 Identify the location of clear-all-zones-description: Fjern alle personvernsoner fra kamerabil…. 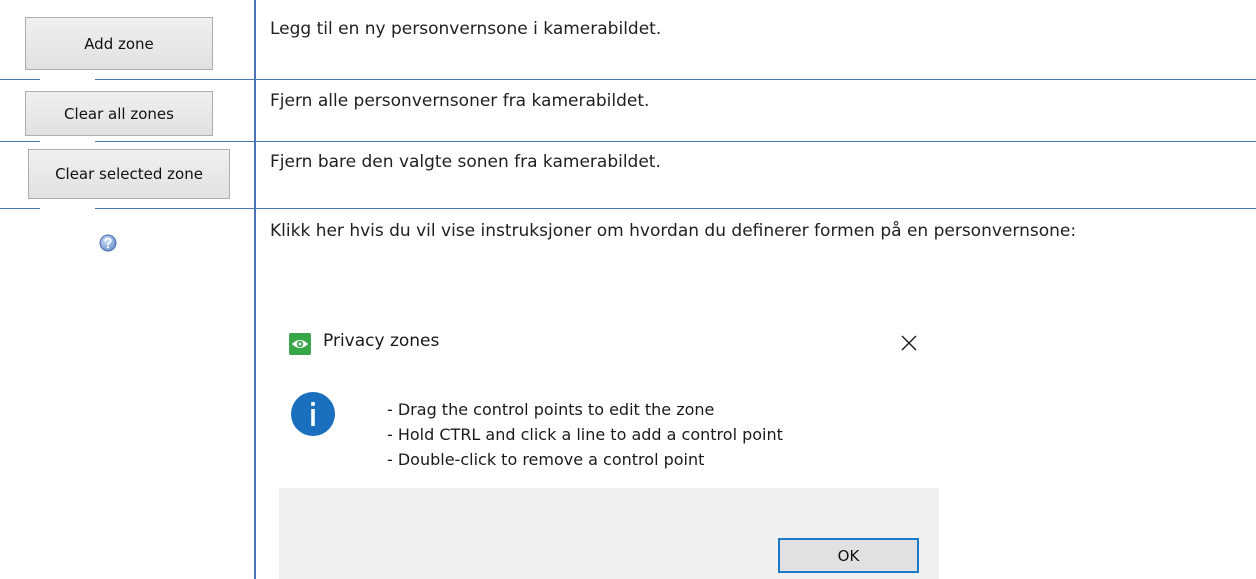
(460, 101).